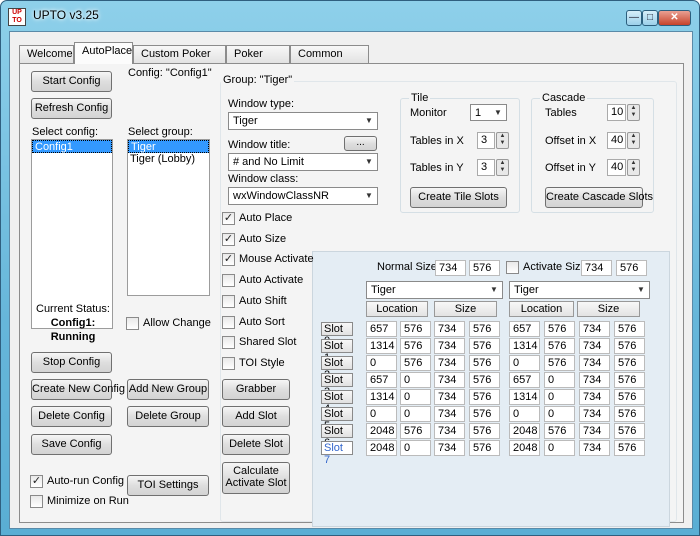  Describe the element at coordinates (256, 444) in the screenshot. I see `delete-slot-button: Delete Slot` at that location.